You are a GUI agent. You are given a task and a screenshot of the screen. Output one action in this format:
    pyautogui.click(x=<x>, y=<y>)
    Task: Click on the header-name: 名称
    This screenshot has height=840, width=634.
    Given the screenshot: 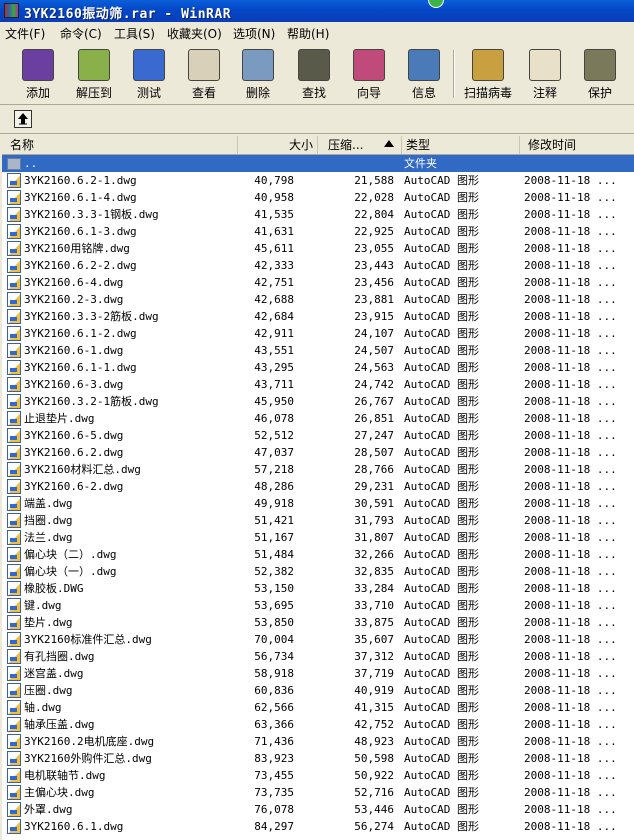 What is the action you would take?
    pyautogui.click(x=120, y=145)
    